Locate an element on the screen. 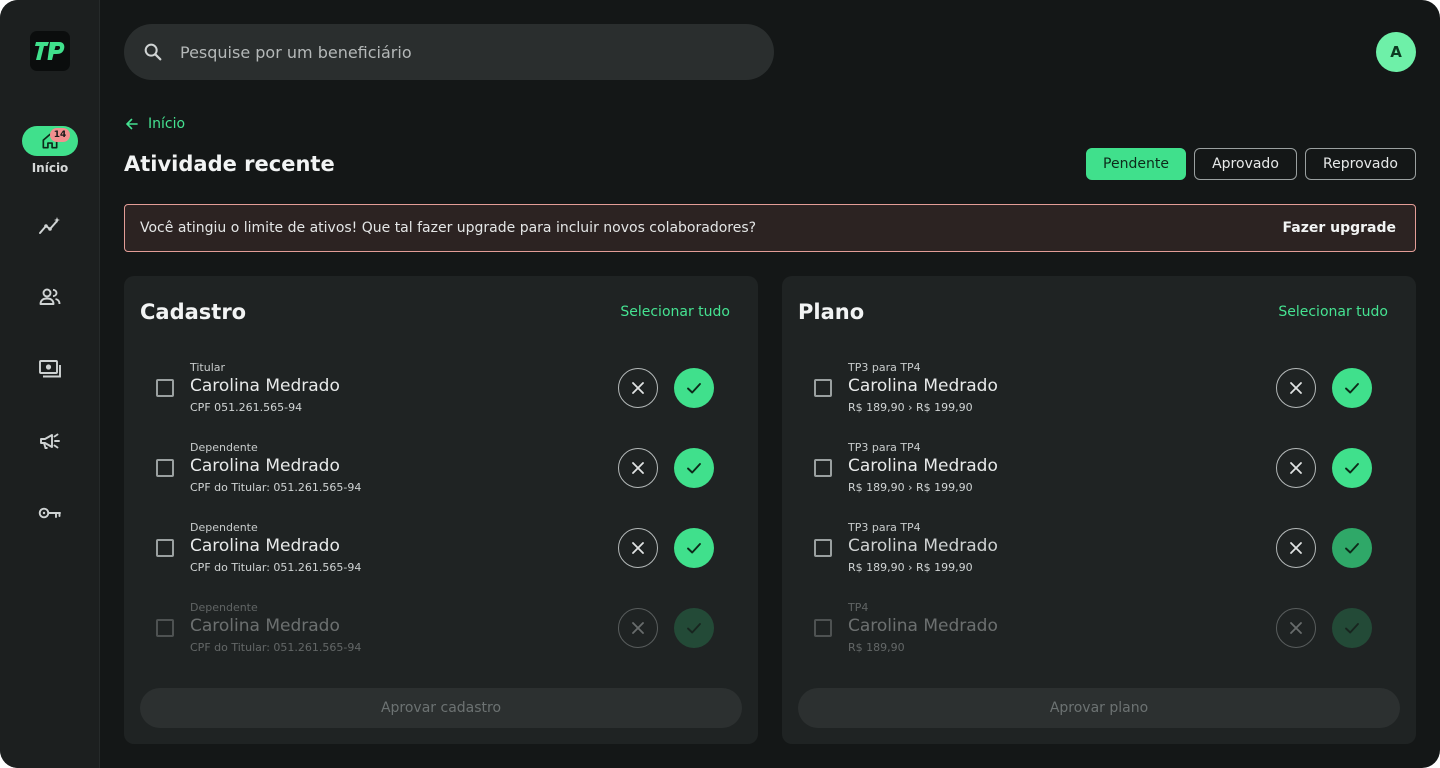 The image size is (1440, 768). row-detail: CPF 051.261.565-94 is located at coordinates (246, 407).